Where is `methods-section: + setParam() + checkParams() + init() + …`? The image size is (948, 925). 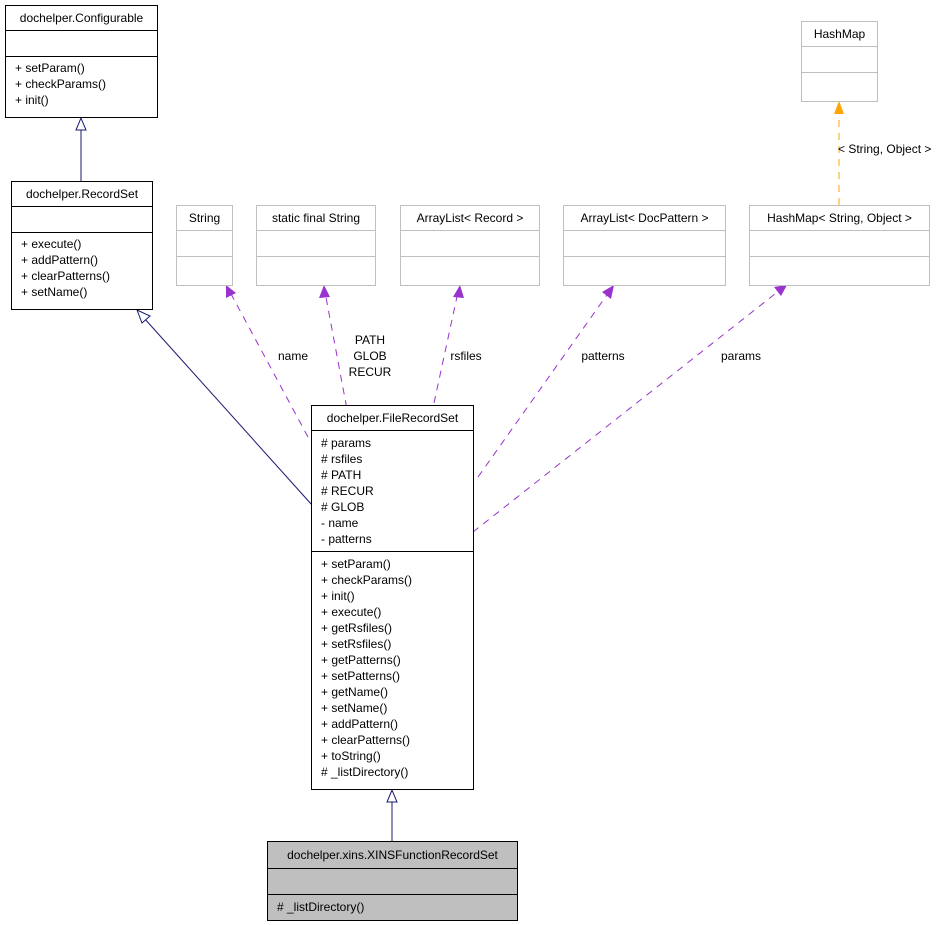
methods-section: + setParam() + checkParams() + init() + … is located at coordinates (392, 667).